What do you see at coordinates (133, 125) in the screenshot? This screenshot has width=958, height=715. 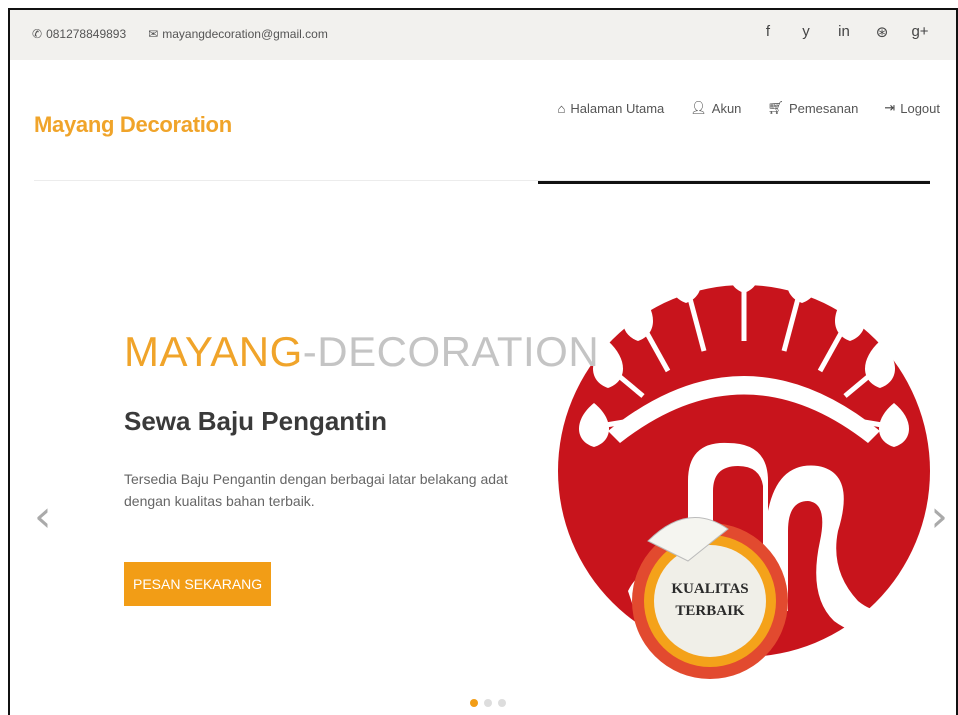 I see `site-logo: Mayang Decoration` at bounding box center [133, 125].